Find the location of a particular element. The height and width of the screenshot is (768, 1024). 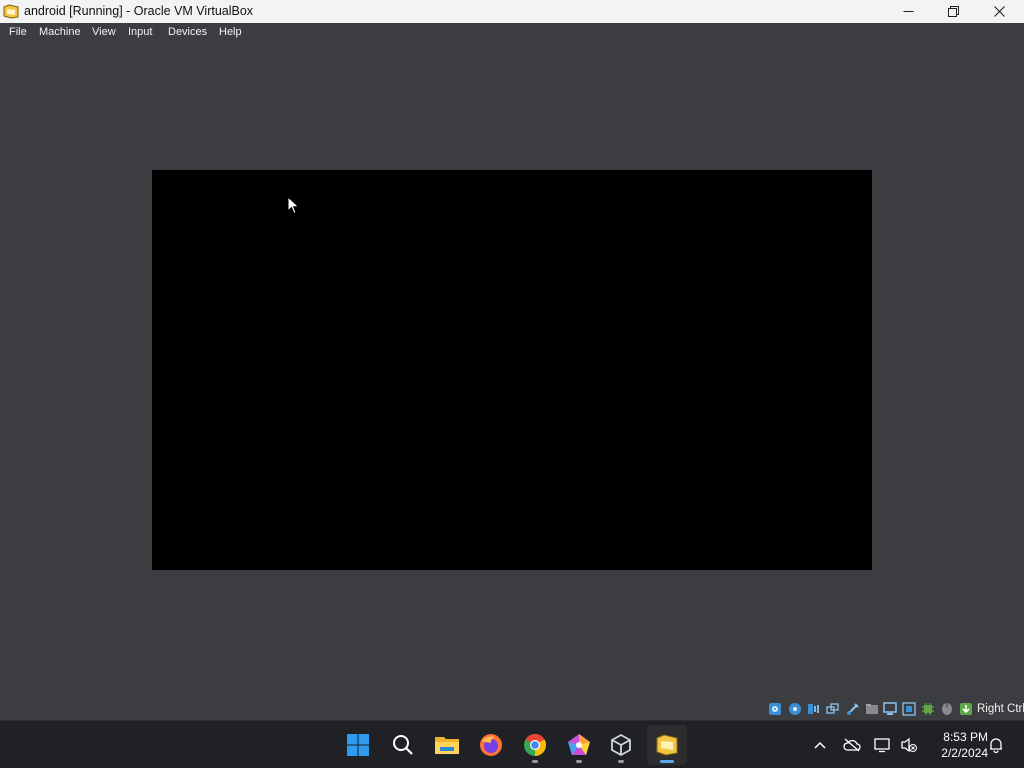

clock-time: 8:53 PM is located at coordinates (965, 737).